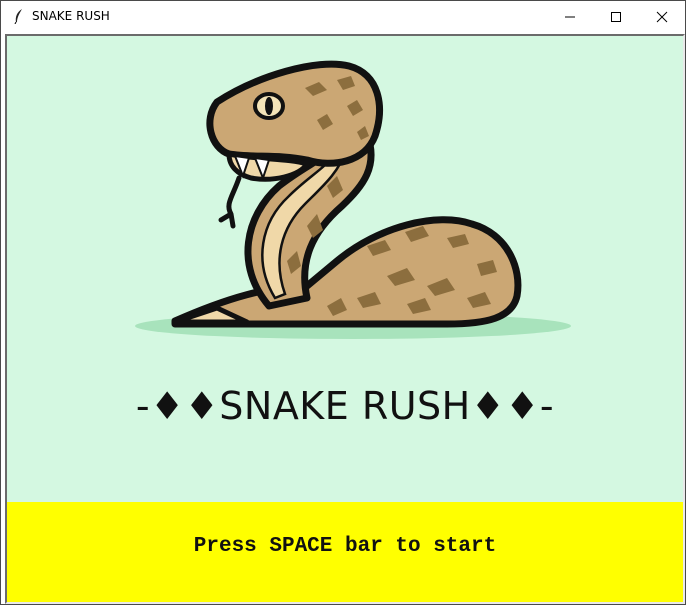 The image size is (686, 605). I want to click on minimize-icon, so click(570, 16).